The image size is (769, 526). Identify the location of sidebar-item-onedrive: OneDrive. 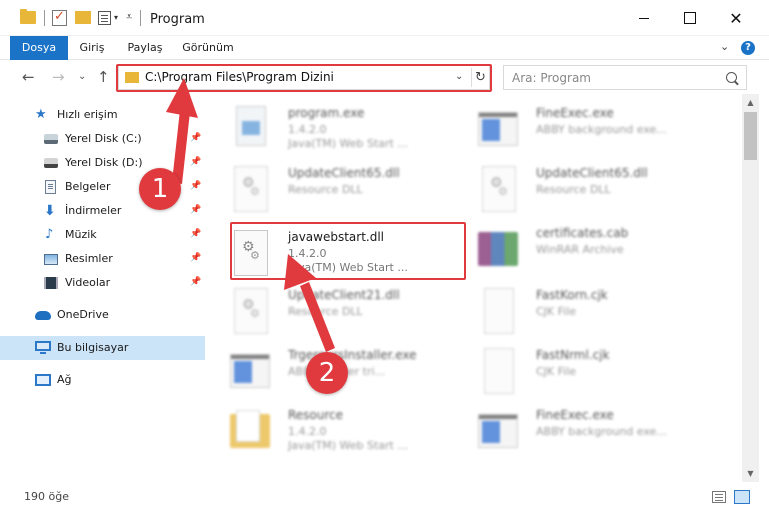
(102, 315).